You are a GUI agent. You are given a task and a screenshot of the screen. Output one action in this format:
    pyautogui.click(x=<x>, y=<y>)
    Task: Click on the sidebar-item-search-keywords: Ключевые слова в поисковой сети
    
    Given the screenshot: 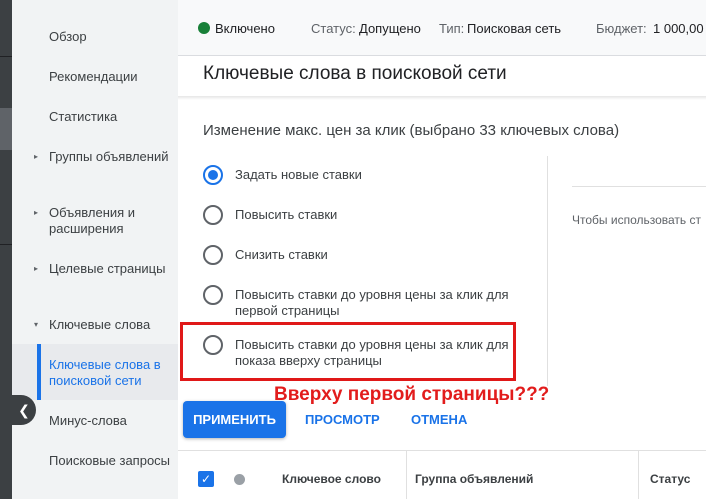 What is the action you would take?
    pyautogui.click(x=95, y=372)
    